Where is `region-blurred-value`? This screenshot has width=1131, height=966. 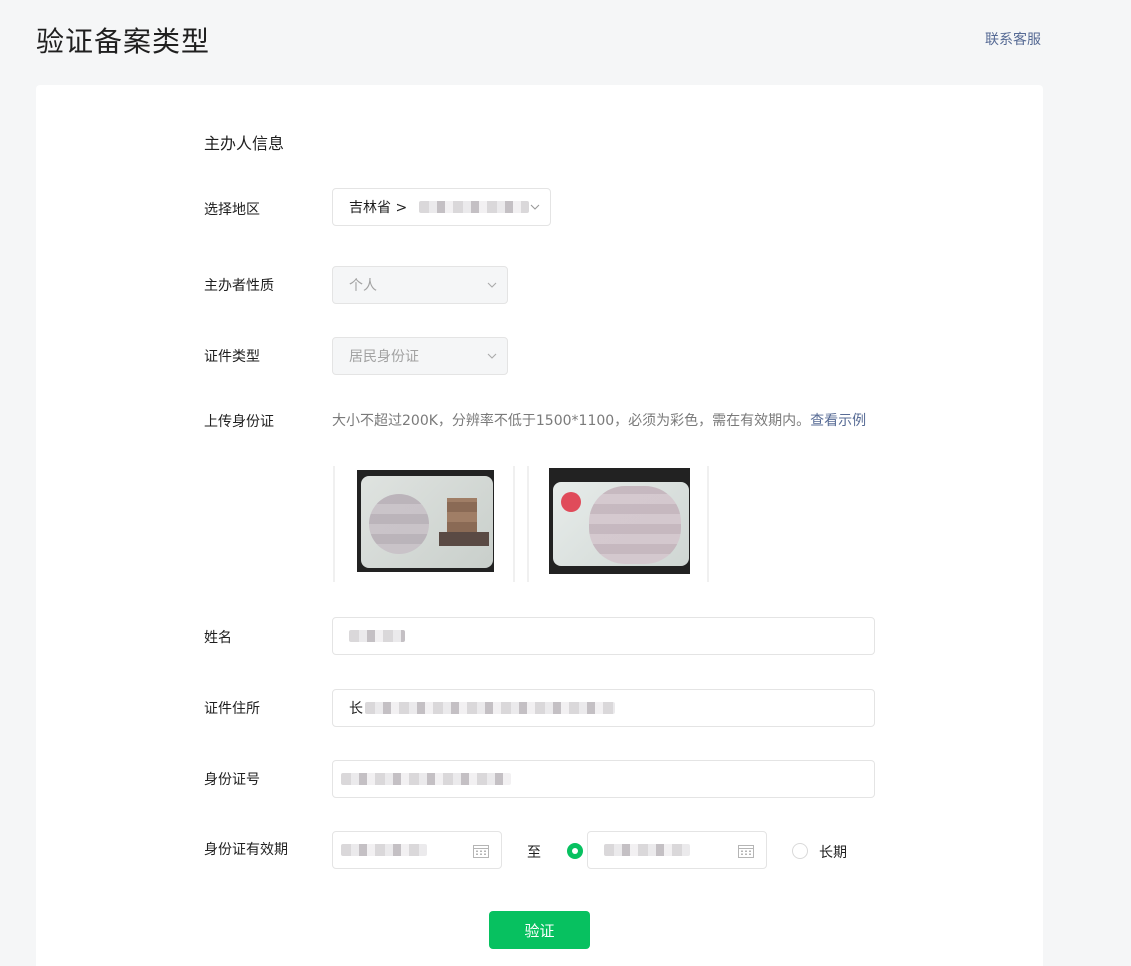 region-blurred-value is located at coordinates (474, 207).